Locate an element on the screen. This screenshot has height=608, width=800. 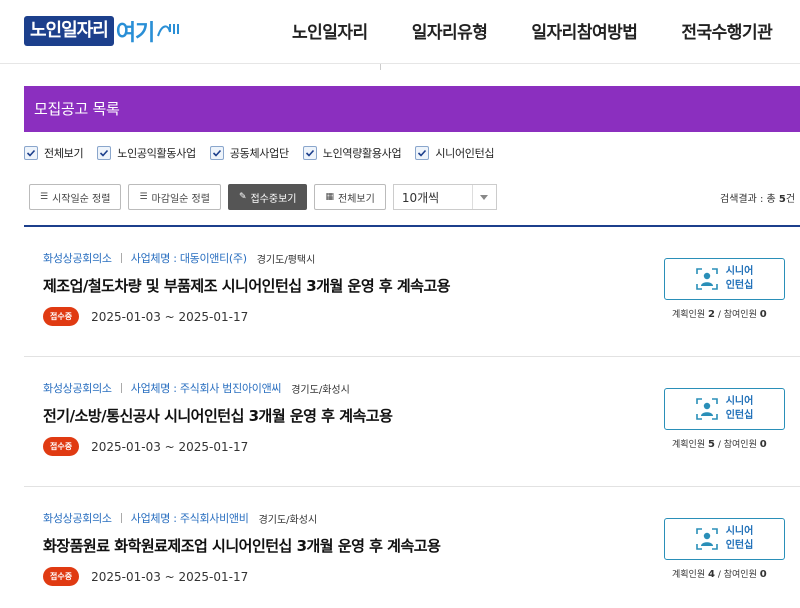
sort-end-button: ☰ 마감일순 정렬 is located at coordinates (174, 197).